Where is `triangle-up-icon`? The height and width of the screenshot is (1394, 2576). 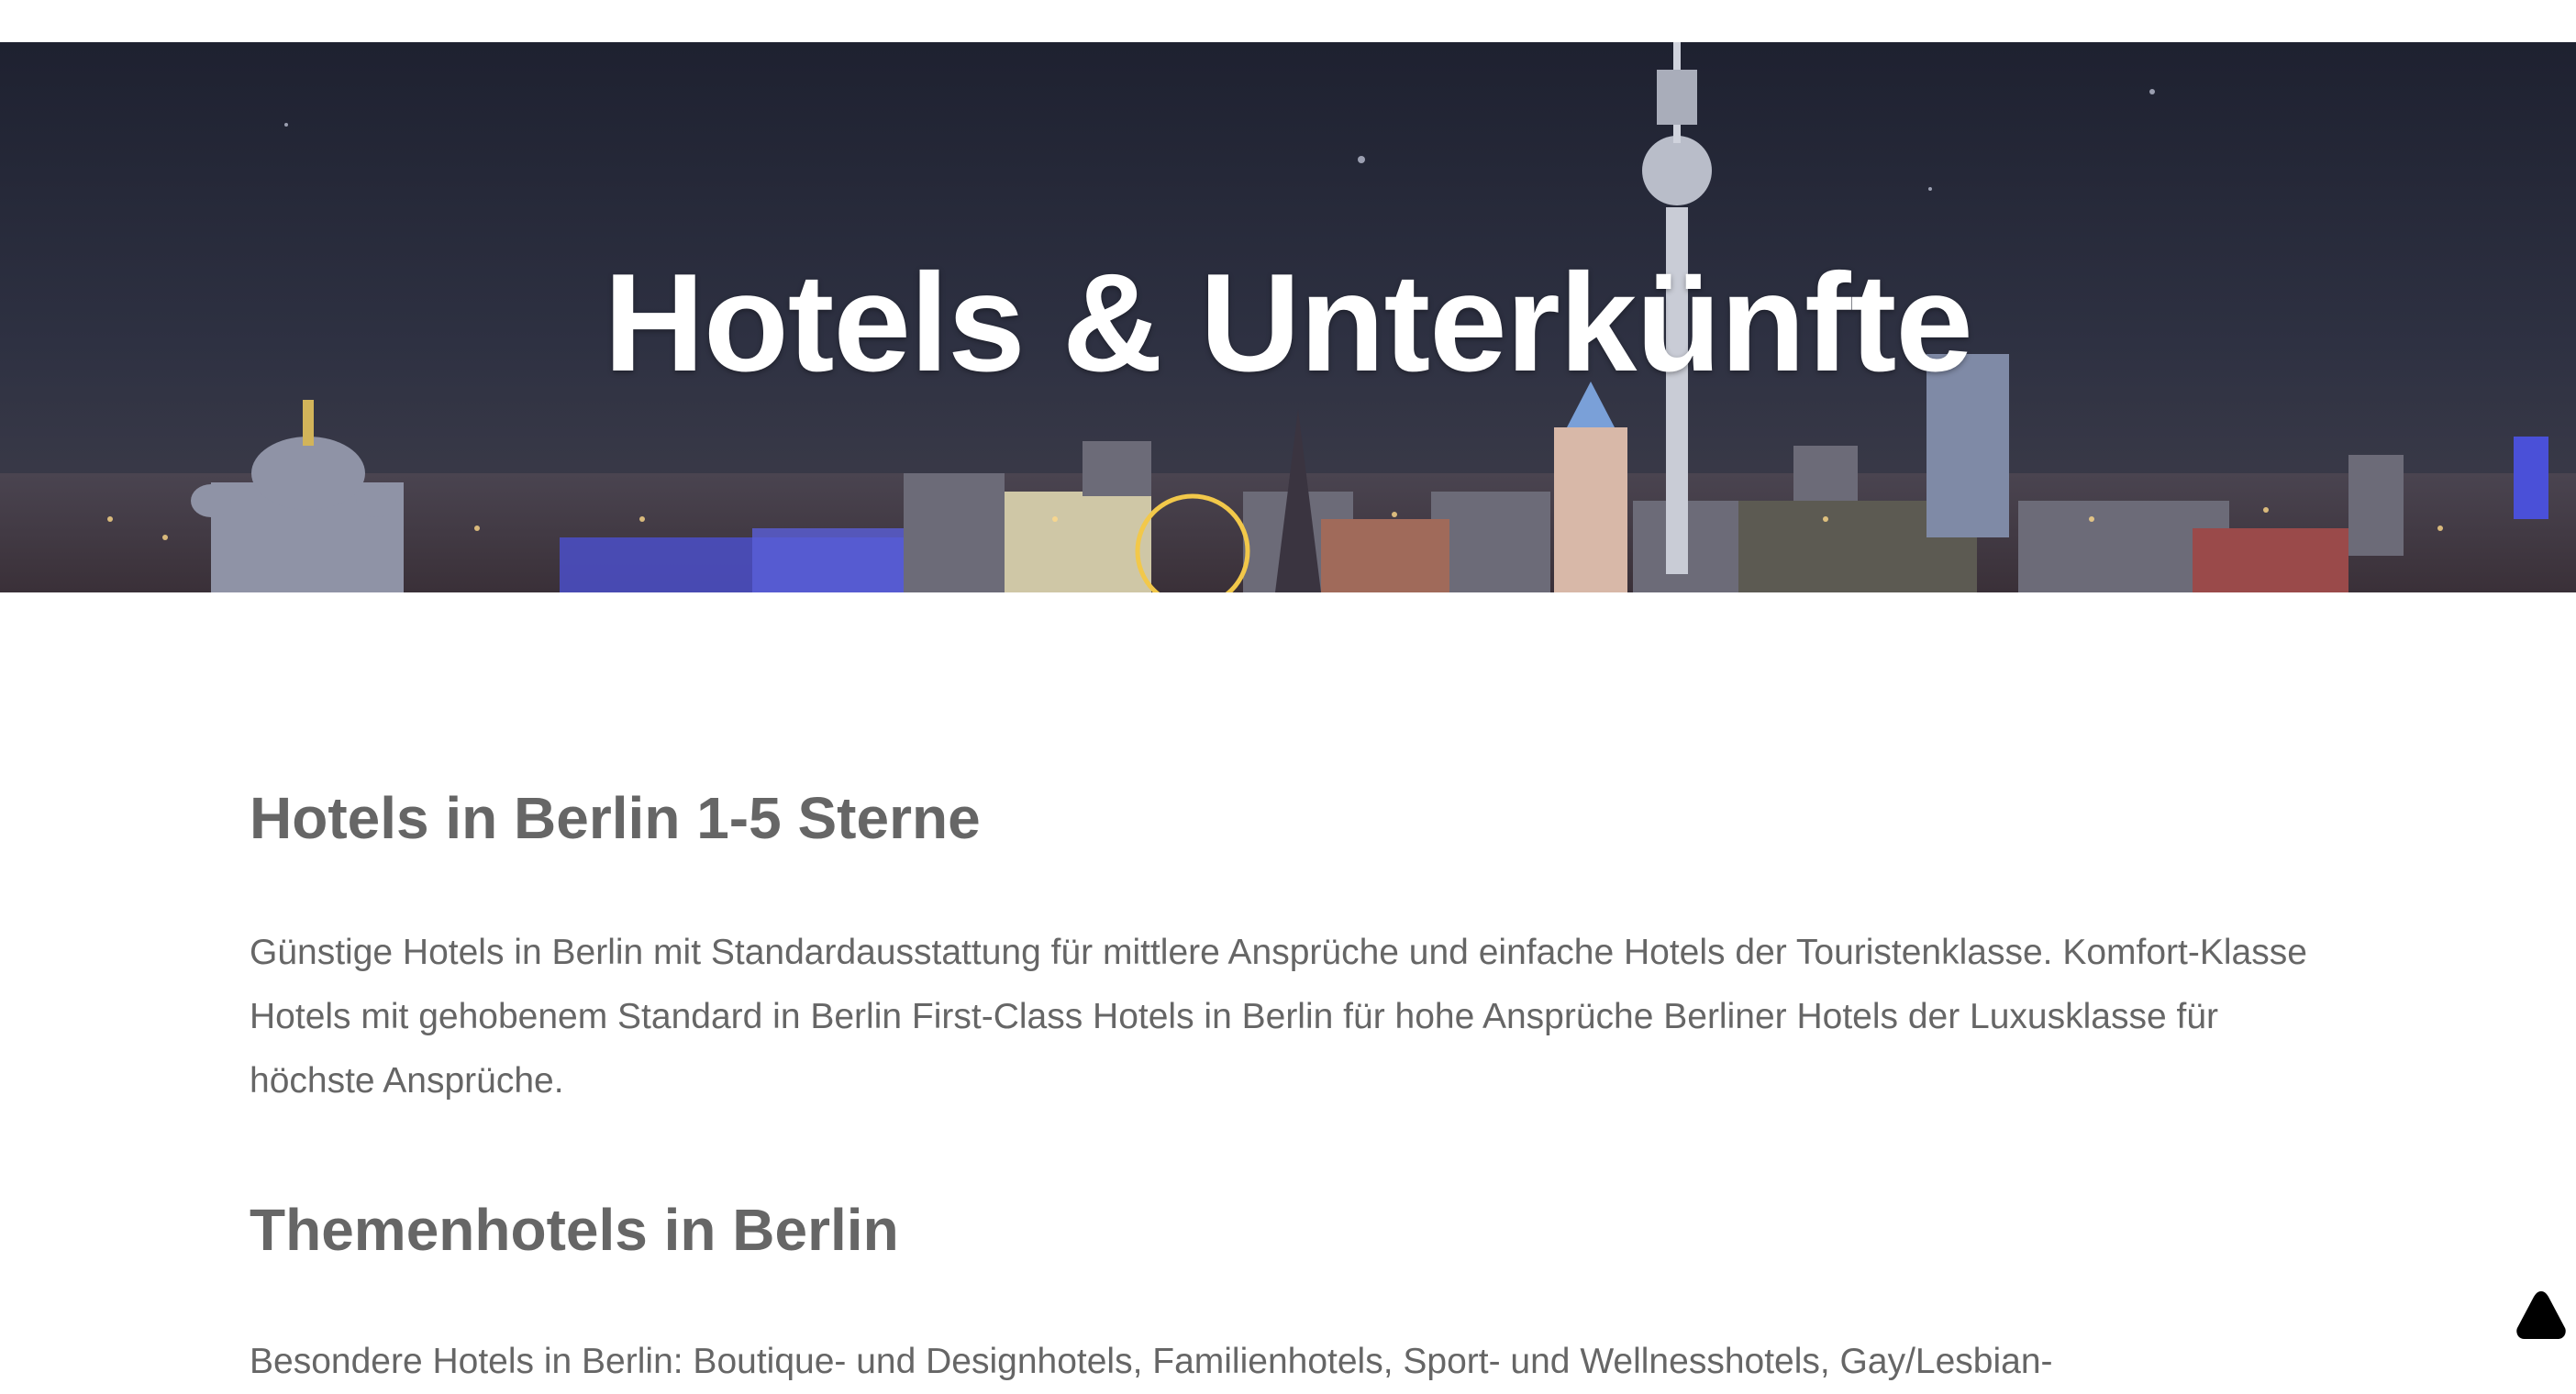
triangle-up-icon is located at coordinates (2541, 1315).